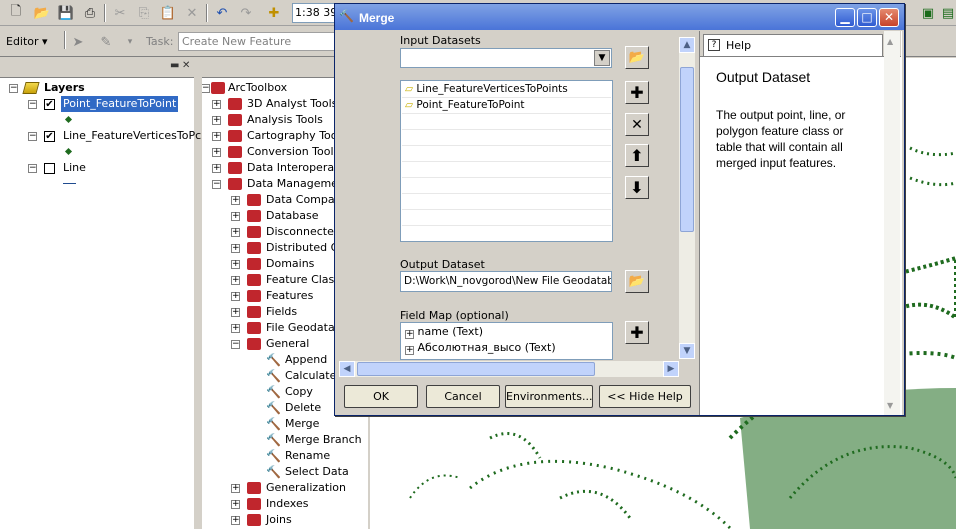 The image size is (956, 529). What do you see at coordinates (637, 187) in the screenshot?
I see `move-down-button: ⬇` at bounding box center [637, 187].